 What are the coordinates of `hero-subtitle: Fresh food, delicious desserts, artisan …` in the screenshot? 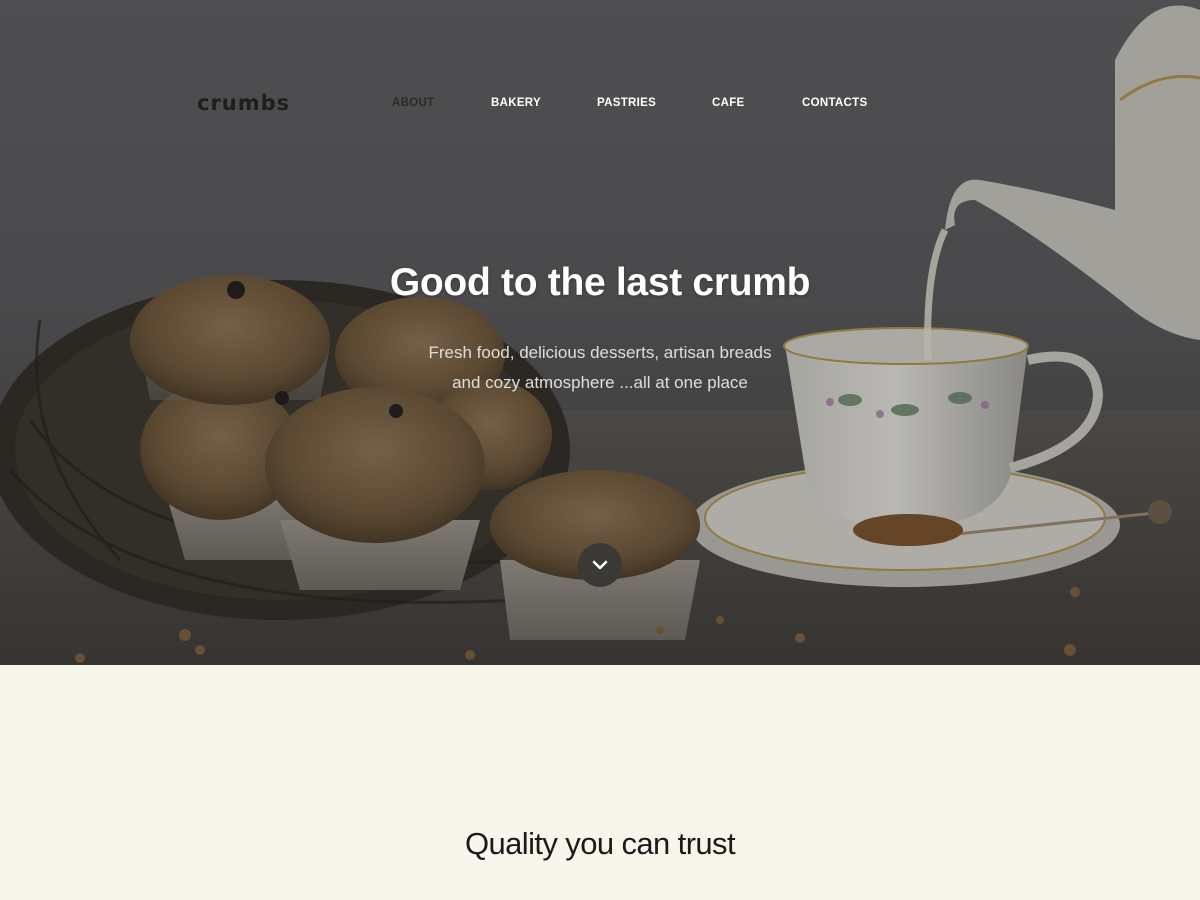 It's located at (600, 367).